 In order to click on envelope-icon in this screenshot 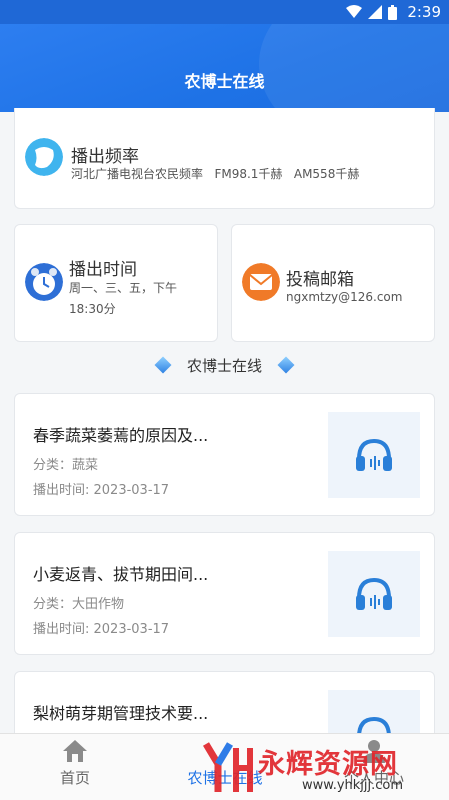, I will do `click(261, 282)`.